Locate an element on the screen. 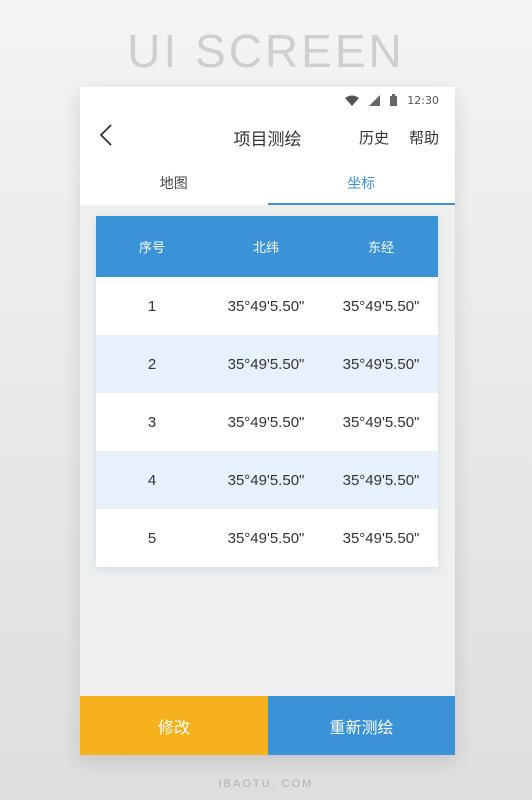 The height and width of the screenshot is (800, 532). table-header: 序号 北纬 东经 is located at coordinates (267, 246).